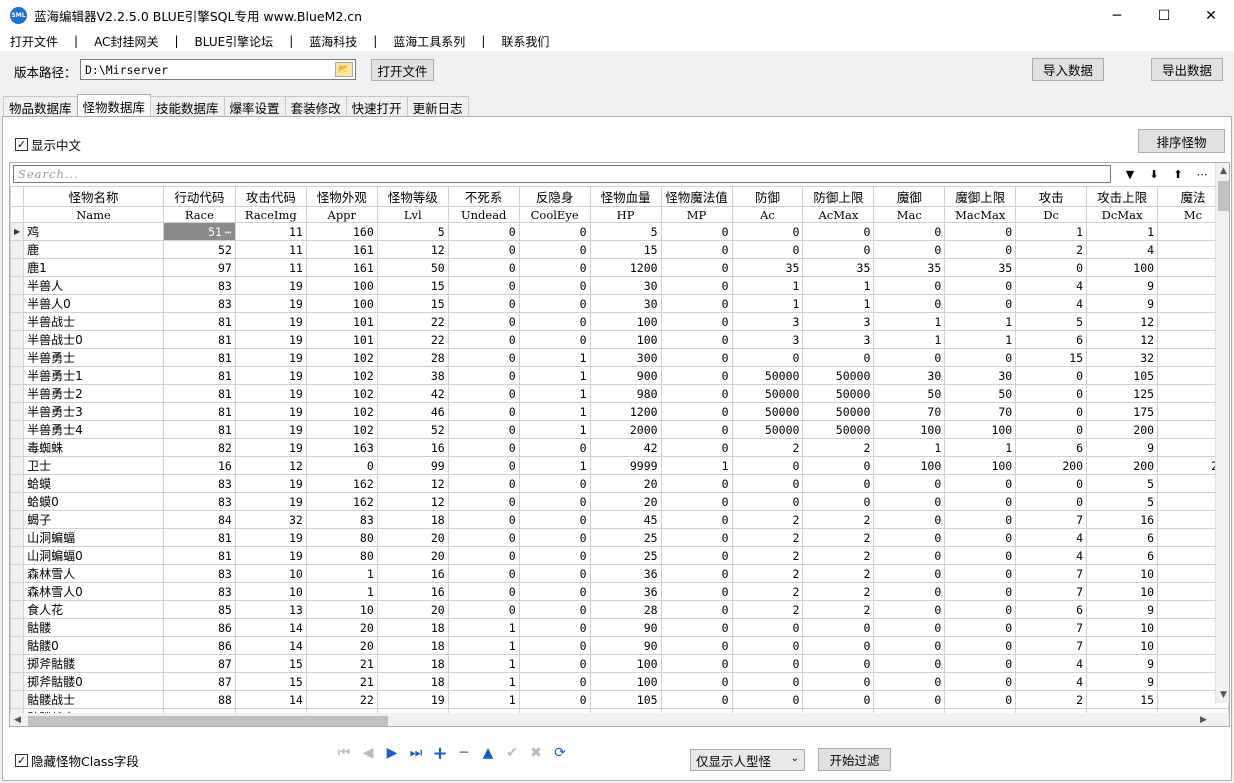  What do you see at coordinates (341, 681) in the screenshot?
I see `table-cell: 21` at bounding box center [341, 681].